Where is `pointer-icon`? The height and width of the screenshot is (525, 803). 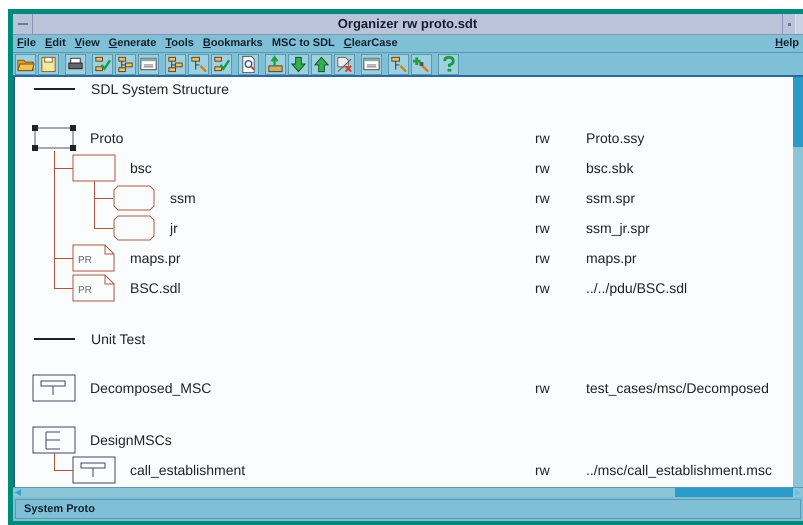 pointer-icon is located at coordinates (398, 64).